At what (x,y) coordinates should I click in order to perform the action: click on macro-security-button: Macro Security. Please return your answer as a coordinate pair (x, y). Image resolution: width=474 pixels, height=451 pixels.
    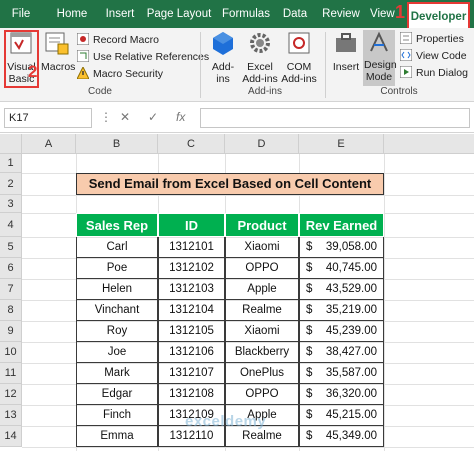
    Looking at the image, I should click on (120, 74).